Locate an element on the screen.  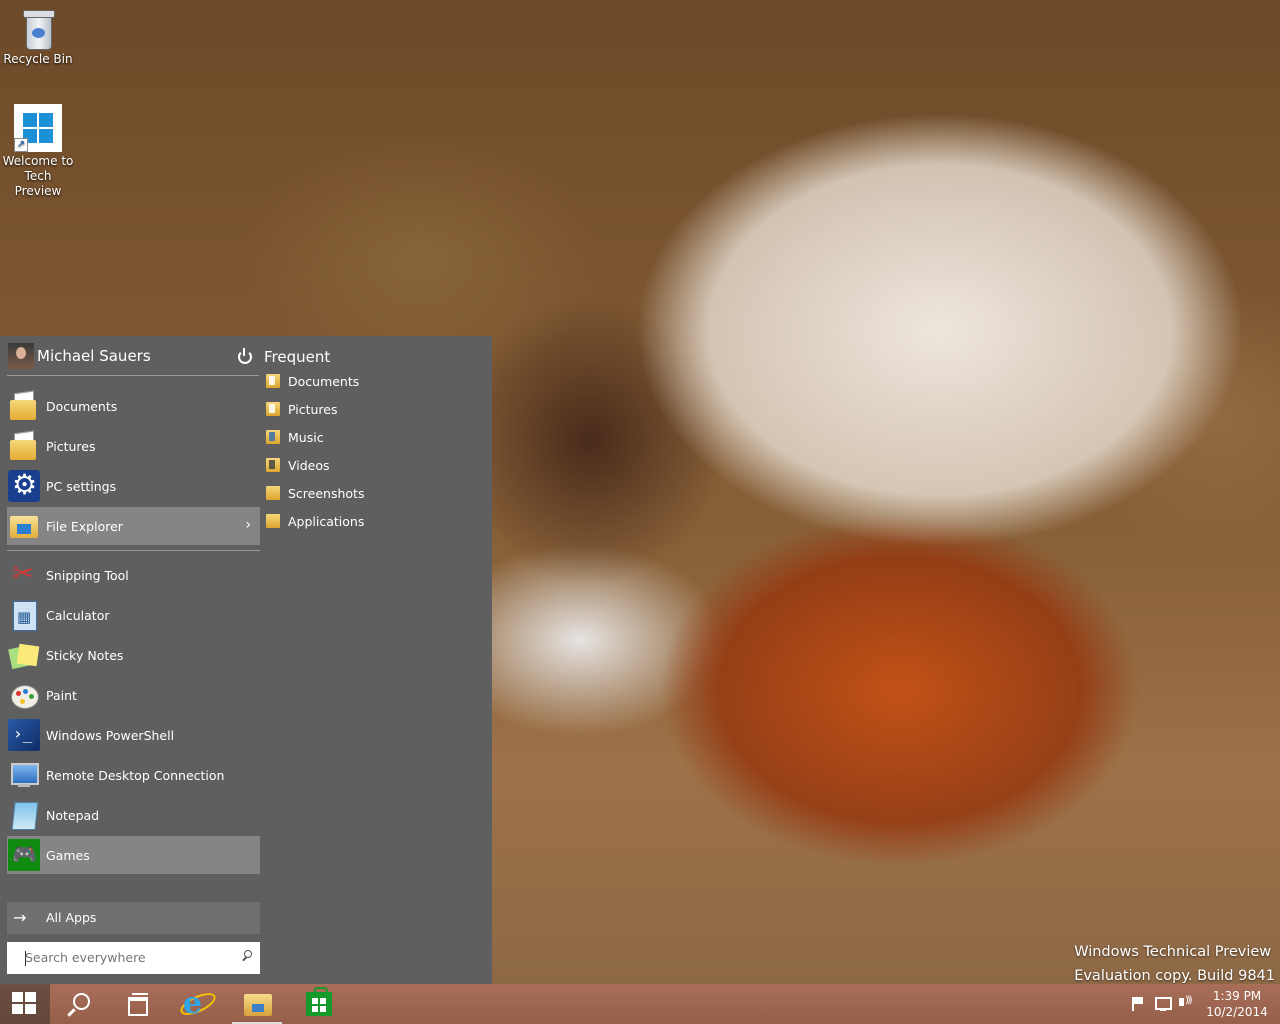
start-item-windows-powershell: Windows PowerShell is located at coordinates (133, 735).